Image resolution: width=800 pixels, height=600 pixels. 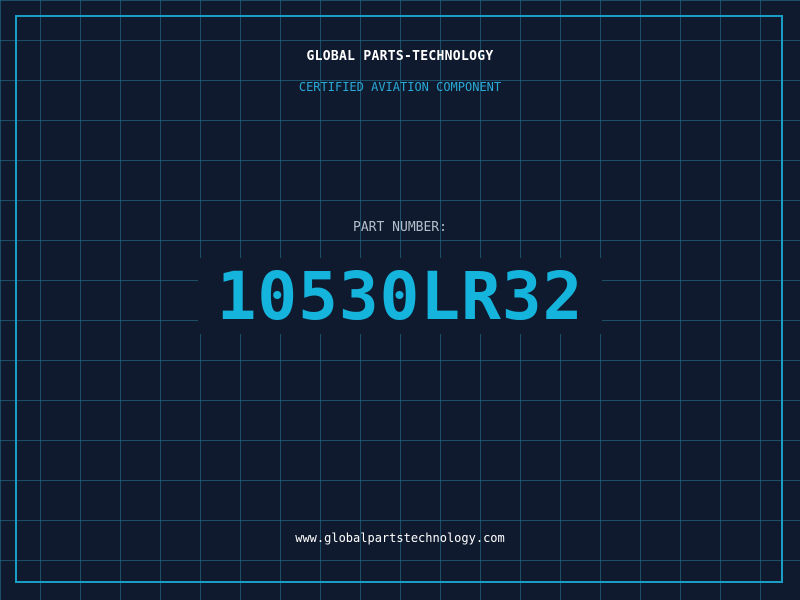 I want to click on website-url: www.globalpartstechnology.com, so click(x=400, y=538).